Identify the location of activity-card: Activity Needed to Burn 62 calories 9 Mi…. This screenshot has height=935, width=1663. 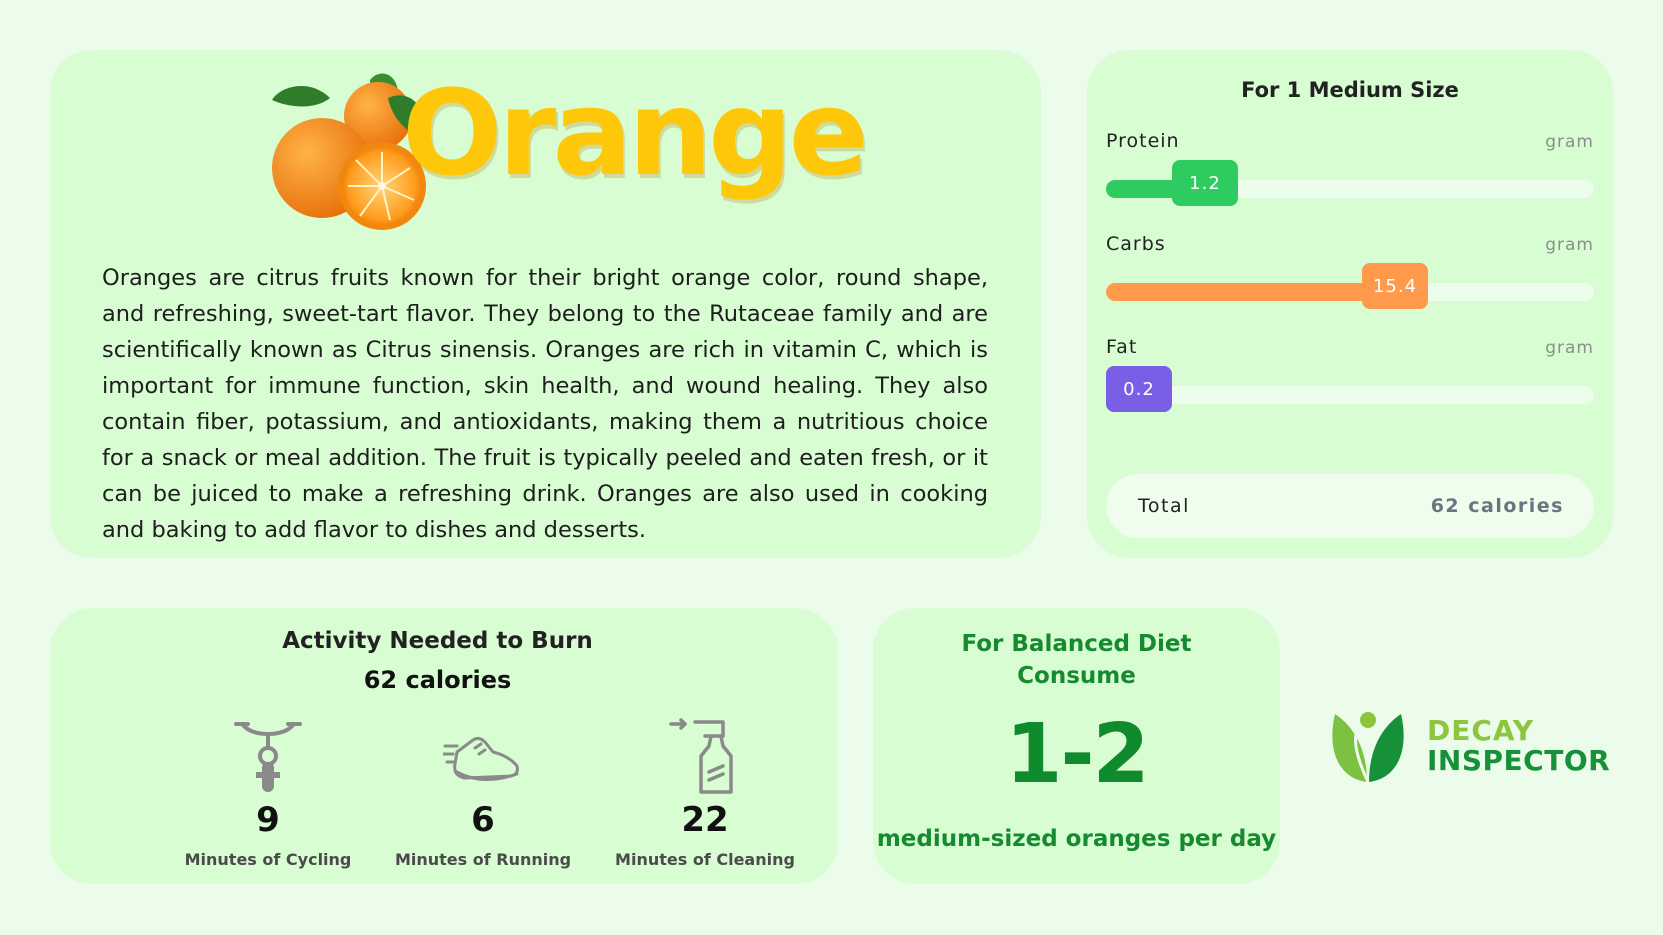
(444, 746).